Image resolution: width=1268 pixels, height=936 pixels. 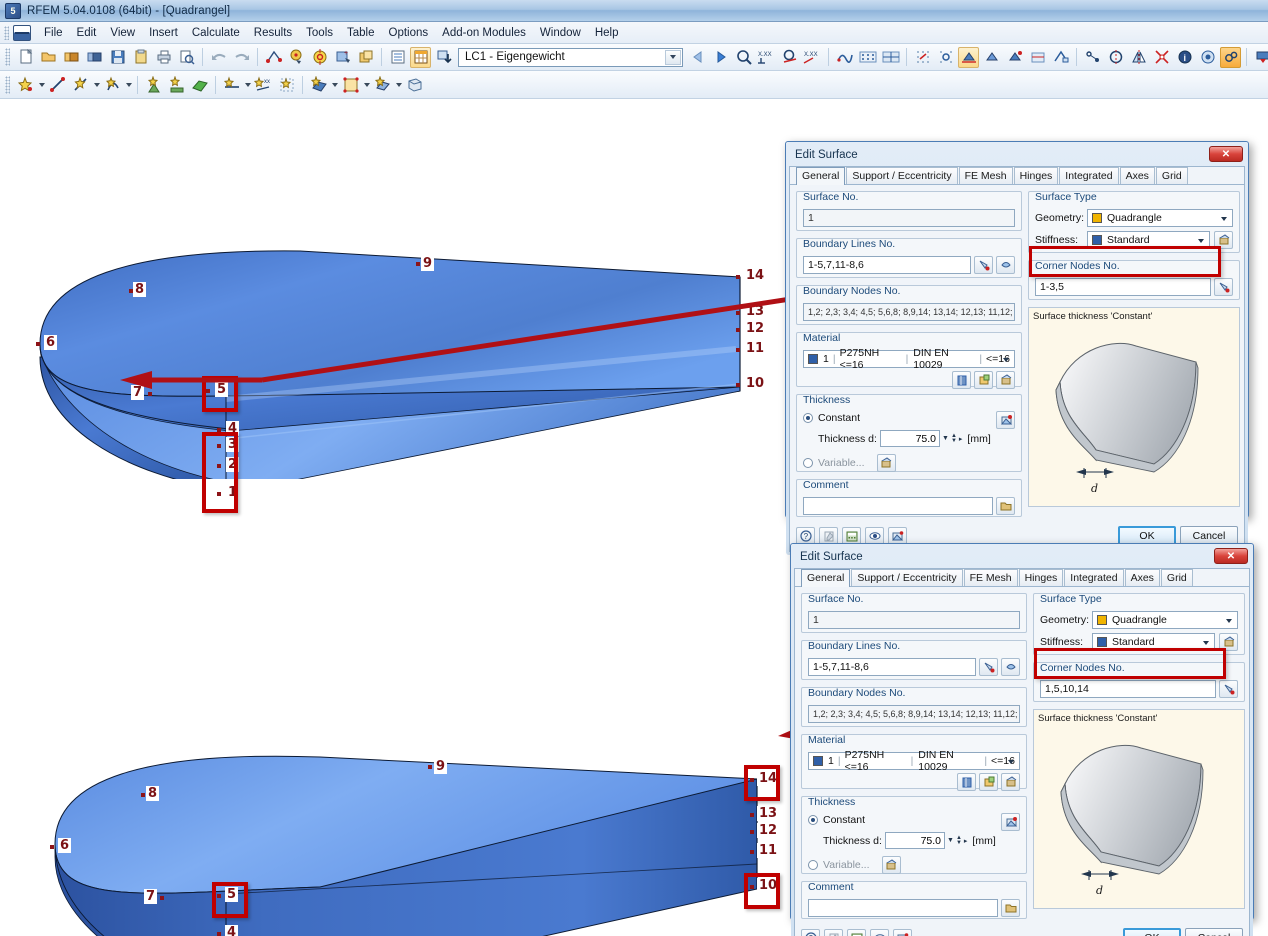 What do you see at coordinates (409, 33) in the screenshot?
I see `menu-item-options: Options` at bounding box center [409, 33].